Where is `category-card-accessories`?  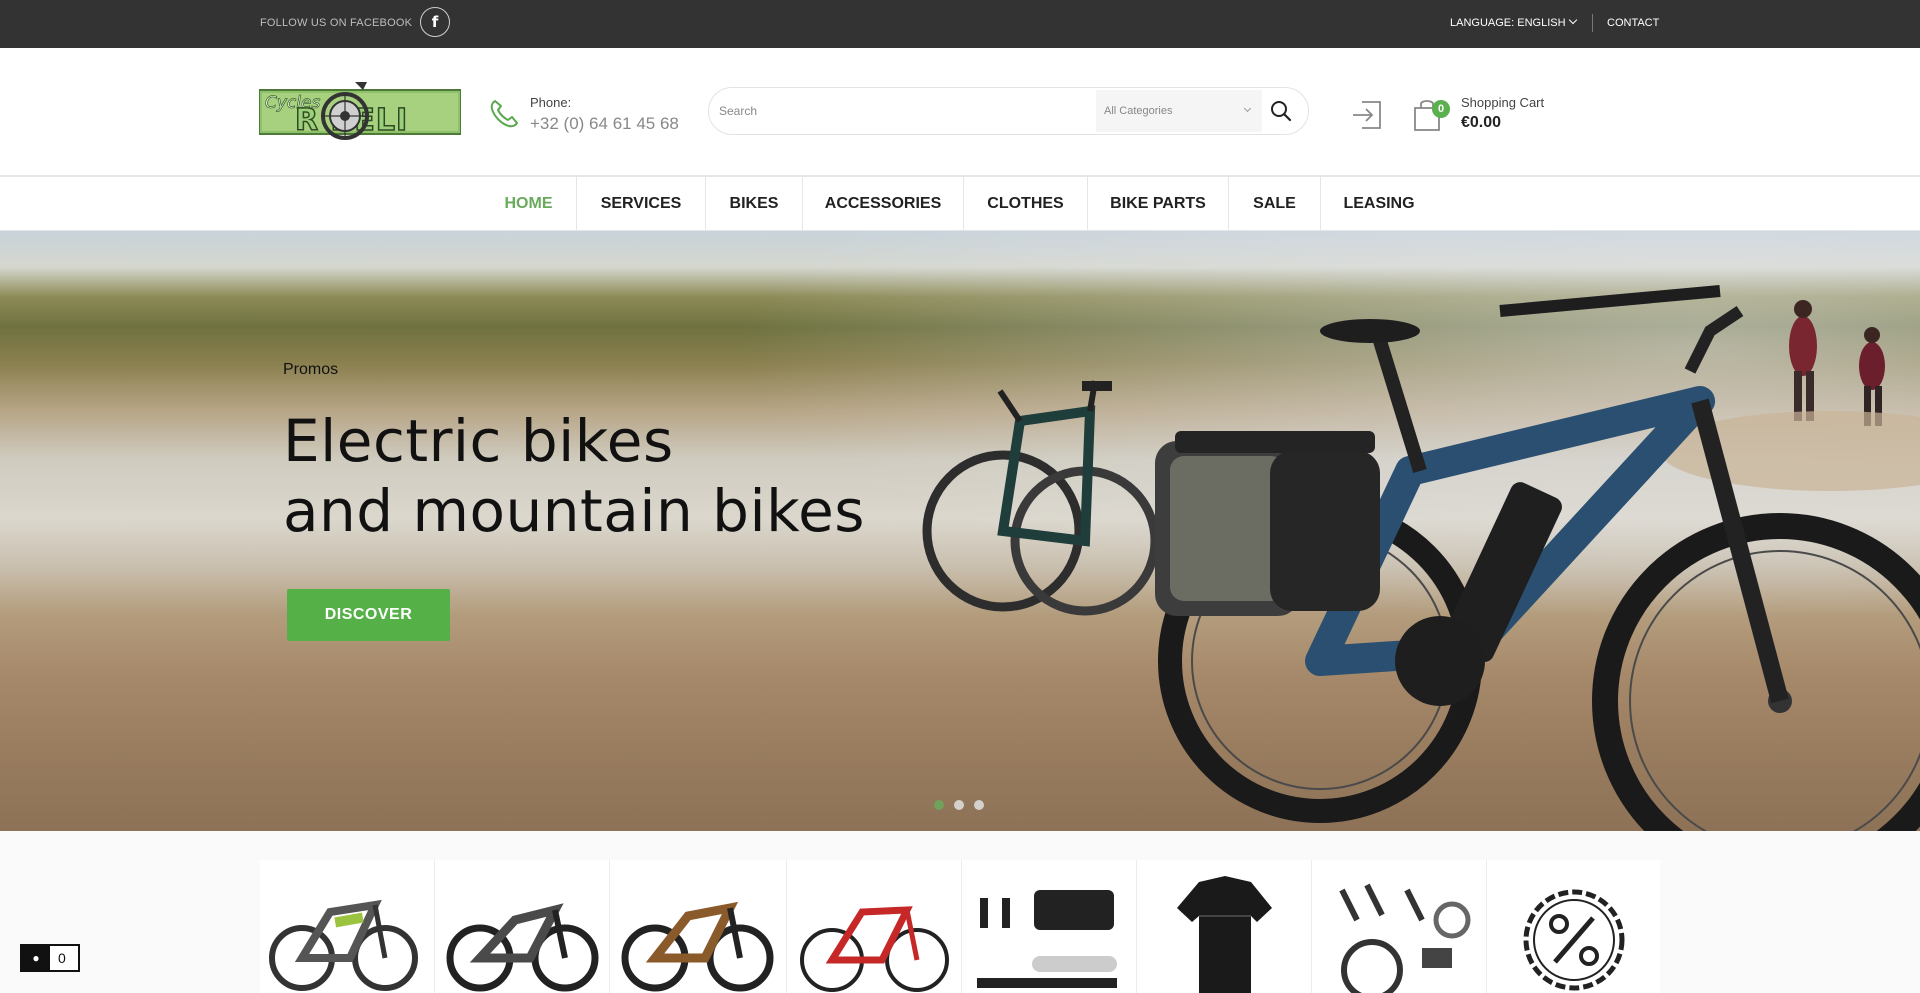
category-card-accessories is located at coordinates (1049, 926).